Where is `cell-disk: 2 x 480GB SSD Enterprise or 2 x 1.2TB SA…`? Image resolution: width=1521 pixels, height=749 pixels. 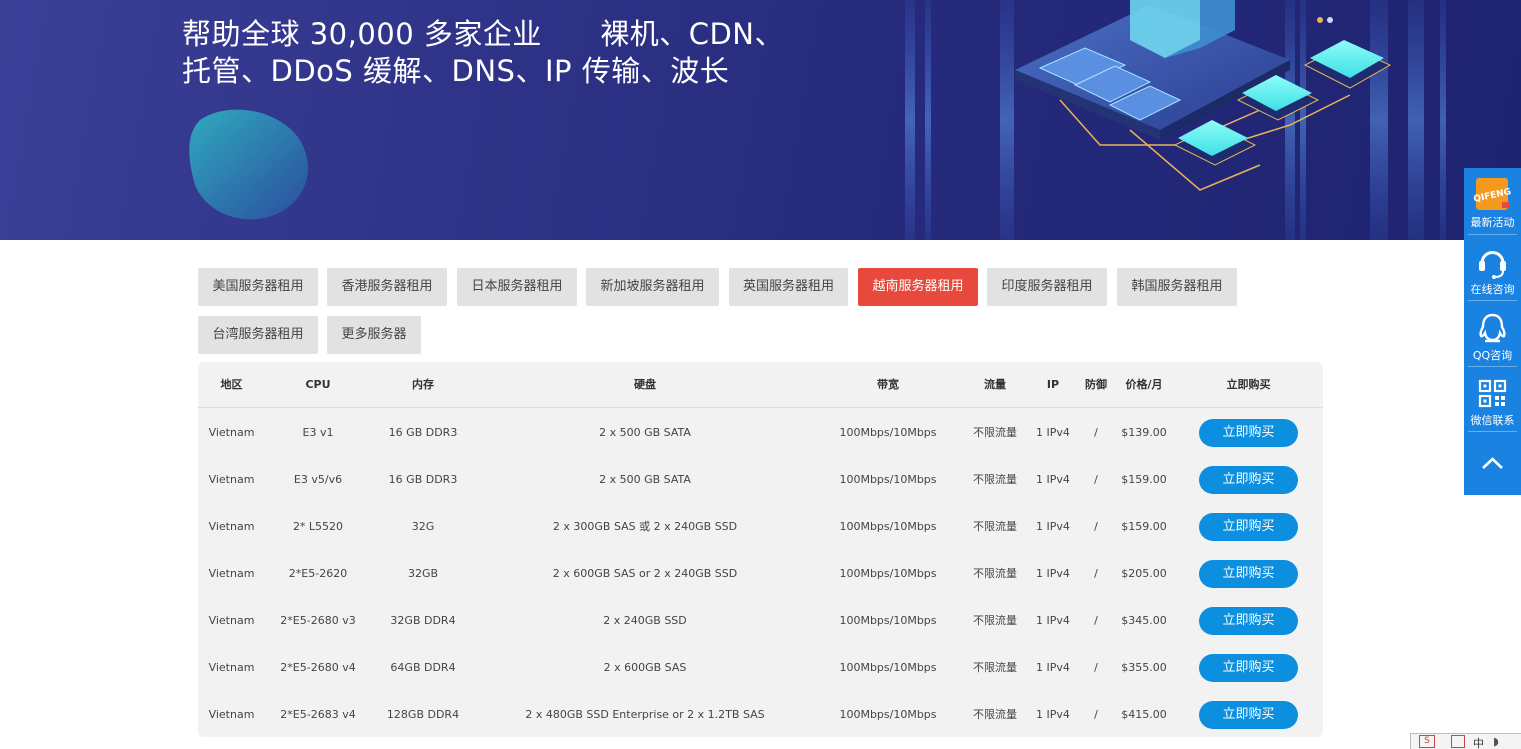
cell-disk: 2 x 480GB SSD Enterprise or 2 x 1.2TB SA… is located at coordinates (645, 714).